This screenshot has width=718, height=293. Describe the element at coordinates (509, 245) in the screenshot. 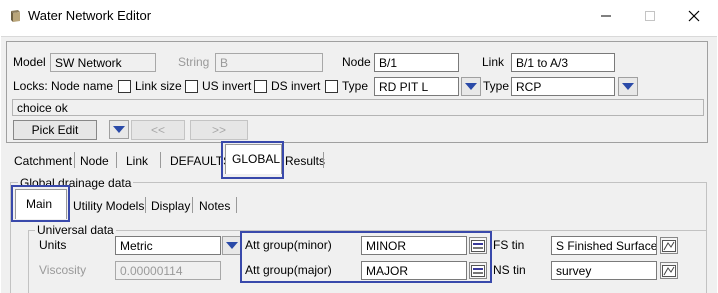

I see `fs-tin-label: FS tin` at that location.